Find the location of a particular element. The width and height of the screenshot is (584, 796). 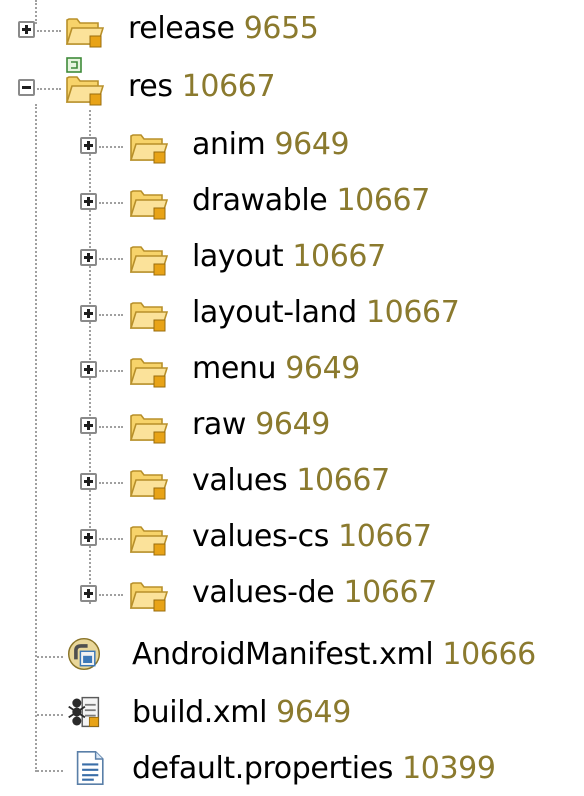

tree-item-label: menu 9649 is located at coordinates (276, 369).